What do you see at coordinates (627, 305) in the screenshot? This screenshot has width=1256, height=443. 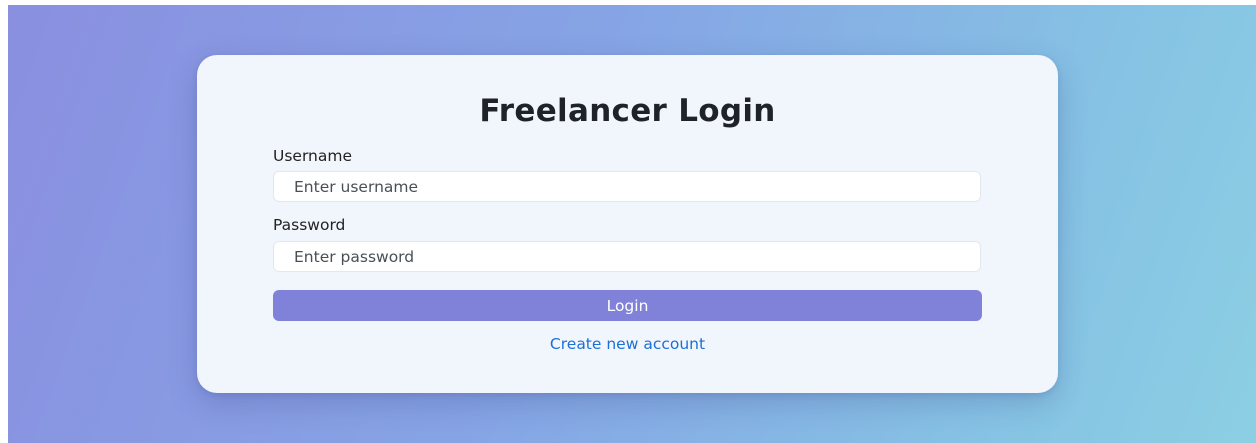 I see `login-button: Login` at bounding box center [627, 305].